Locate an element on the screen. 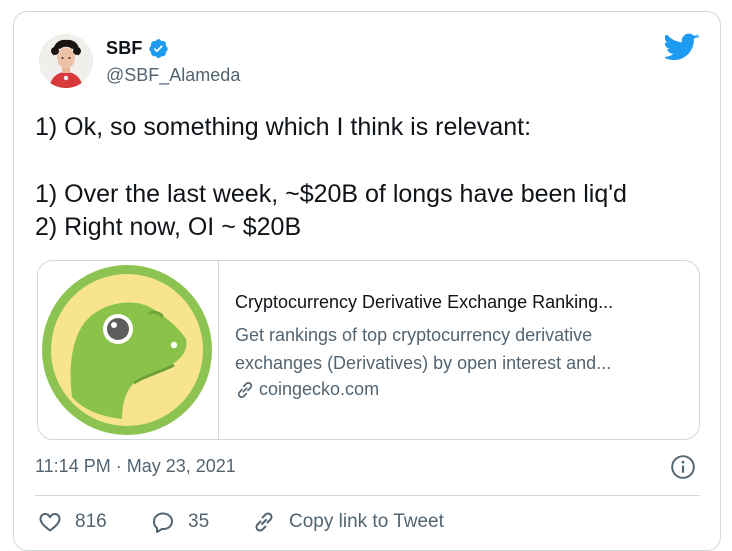 Image resolution: width=732 pixels, height=551 pixels. info-icon is located at coordinates (683, 467).